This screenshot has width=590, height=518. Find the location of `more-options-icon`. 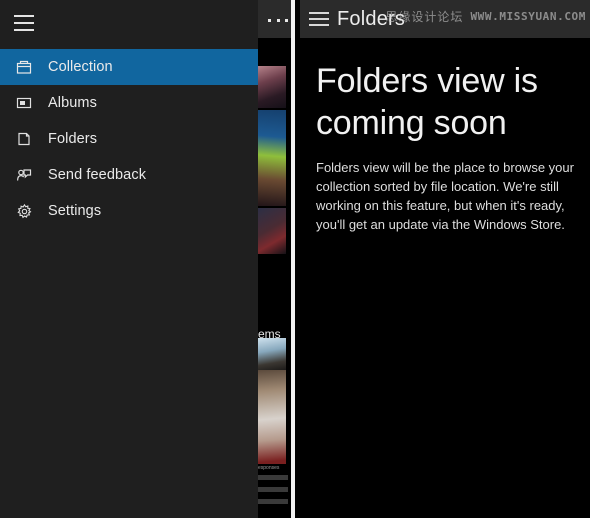

more-options-icon is located at coordinates (278, 20).